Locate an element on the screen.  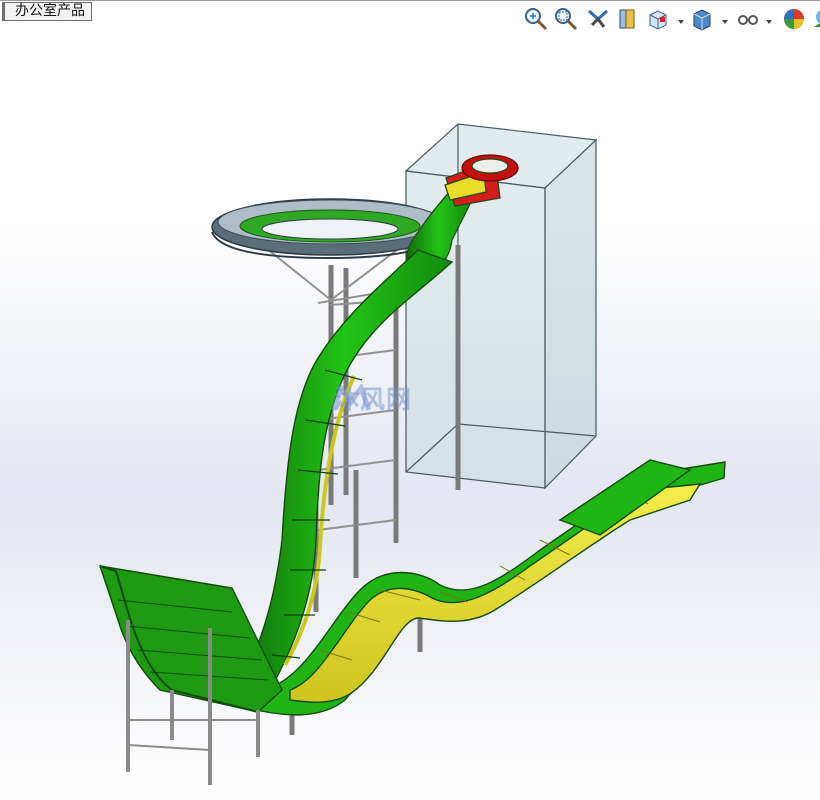
window-top-border is located at coordinates (410, 0).